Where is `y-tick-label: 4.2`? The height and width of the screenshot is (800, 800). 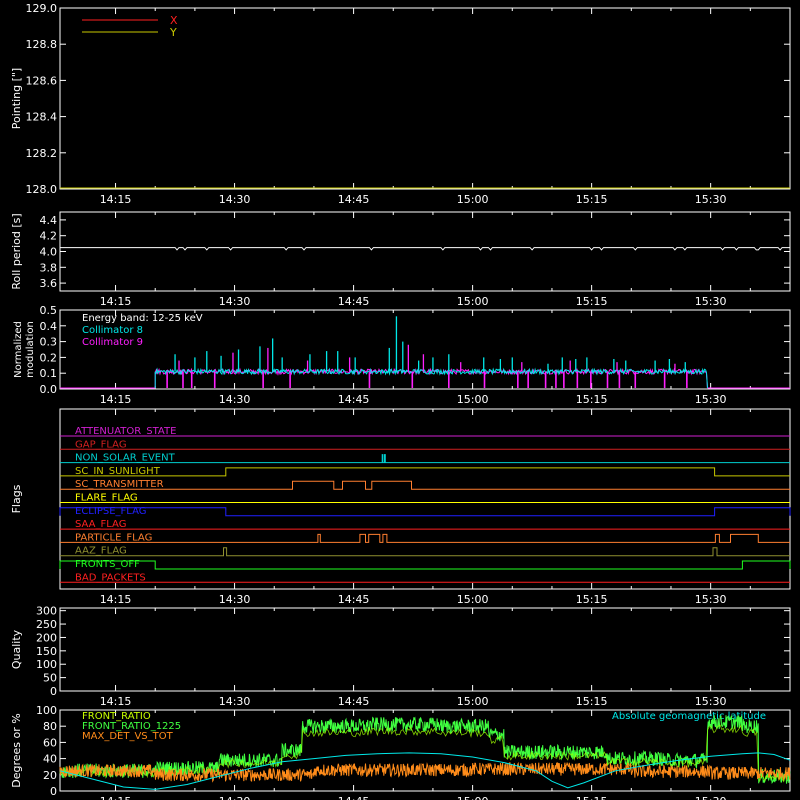
y-tick-label: 4.2 is located at coordinates (49, 236).